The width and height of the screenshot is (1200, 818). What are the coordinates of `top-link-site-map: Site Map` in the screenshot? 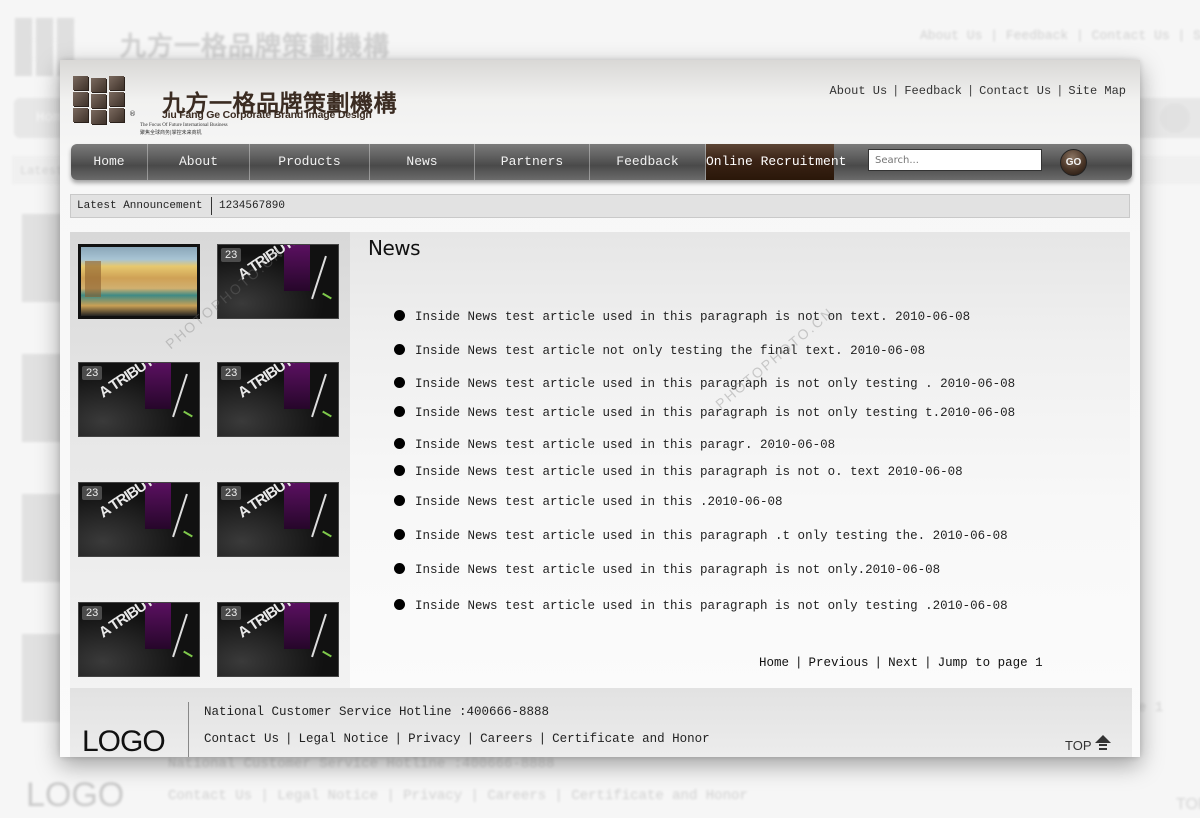 It's located at (1097, 91).